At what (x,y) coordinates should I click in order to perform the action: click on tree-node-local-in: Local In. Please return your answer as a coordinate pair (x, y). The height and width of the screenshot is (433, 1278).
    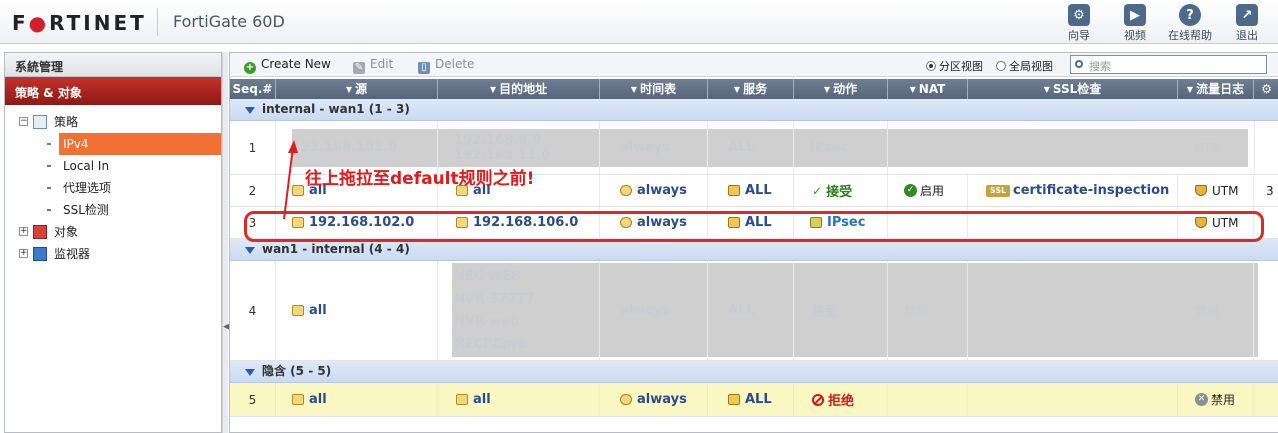
    Looking at the image, I should click on (134, 166).